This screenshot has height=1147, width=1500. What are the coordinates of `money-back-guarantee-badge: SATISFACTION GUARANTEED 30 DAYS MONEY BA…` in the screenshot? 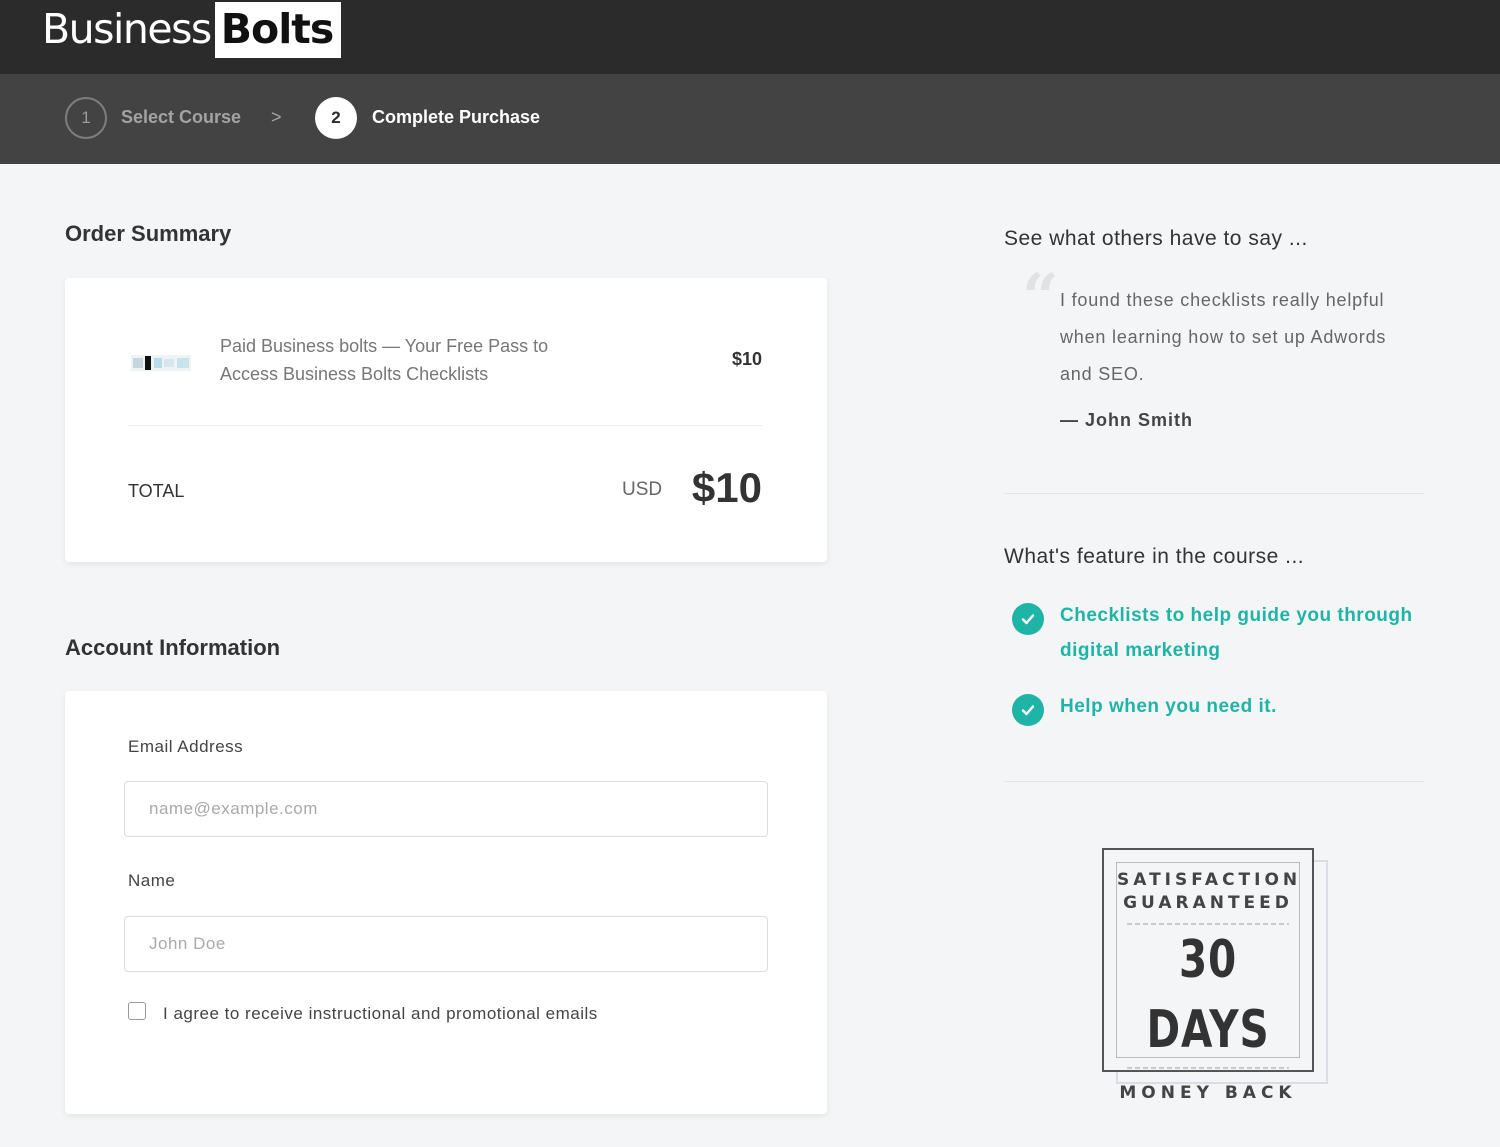 It's located at (1216, 974).